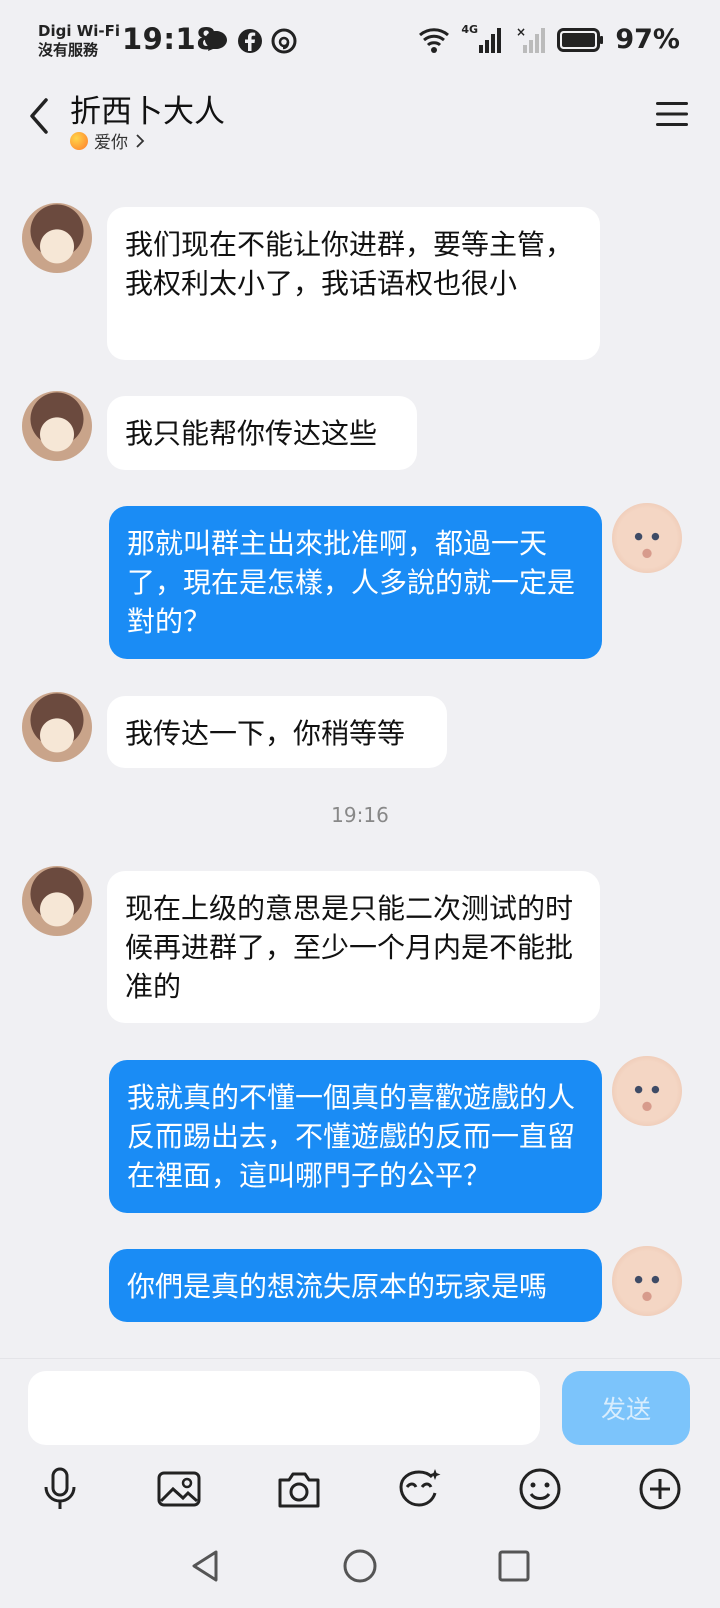  Describe the element at coordinates (140, 140) in the screenshot. I see `chevron-right-icon` at that location.